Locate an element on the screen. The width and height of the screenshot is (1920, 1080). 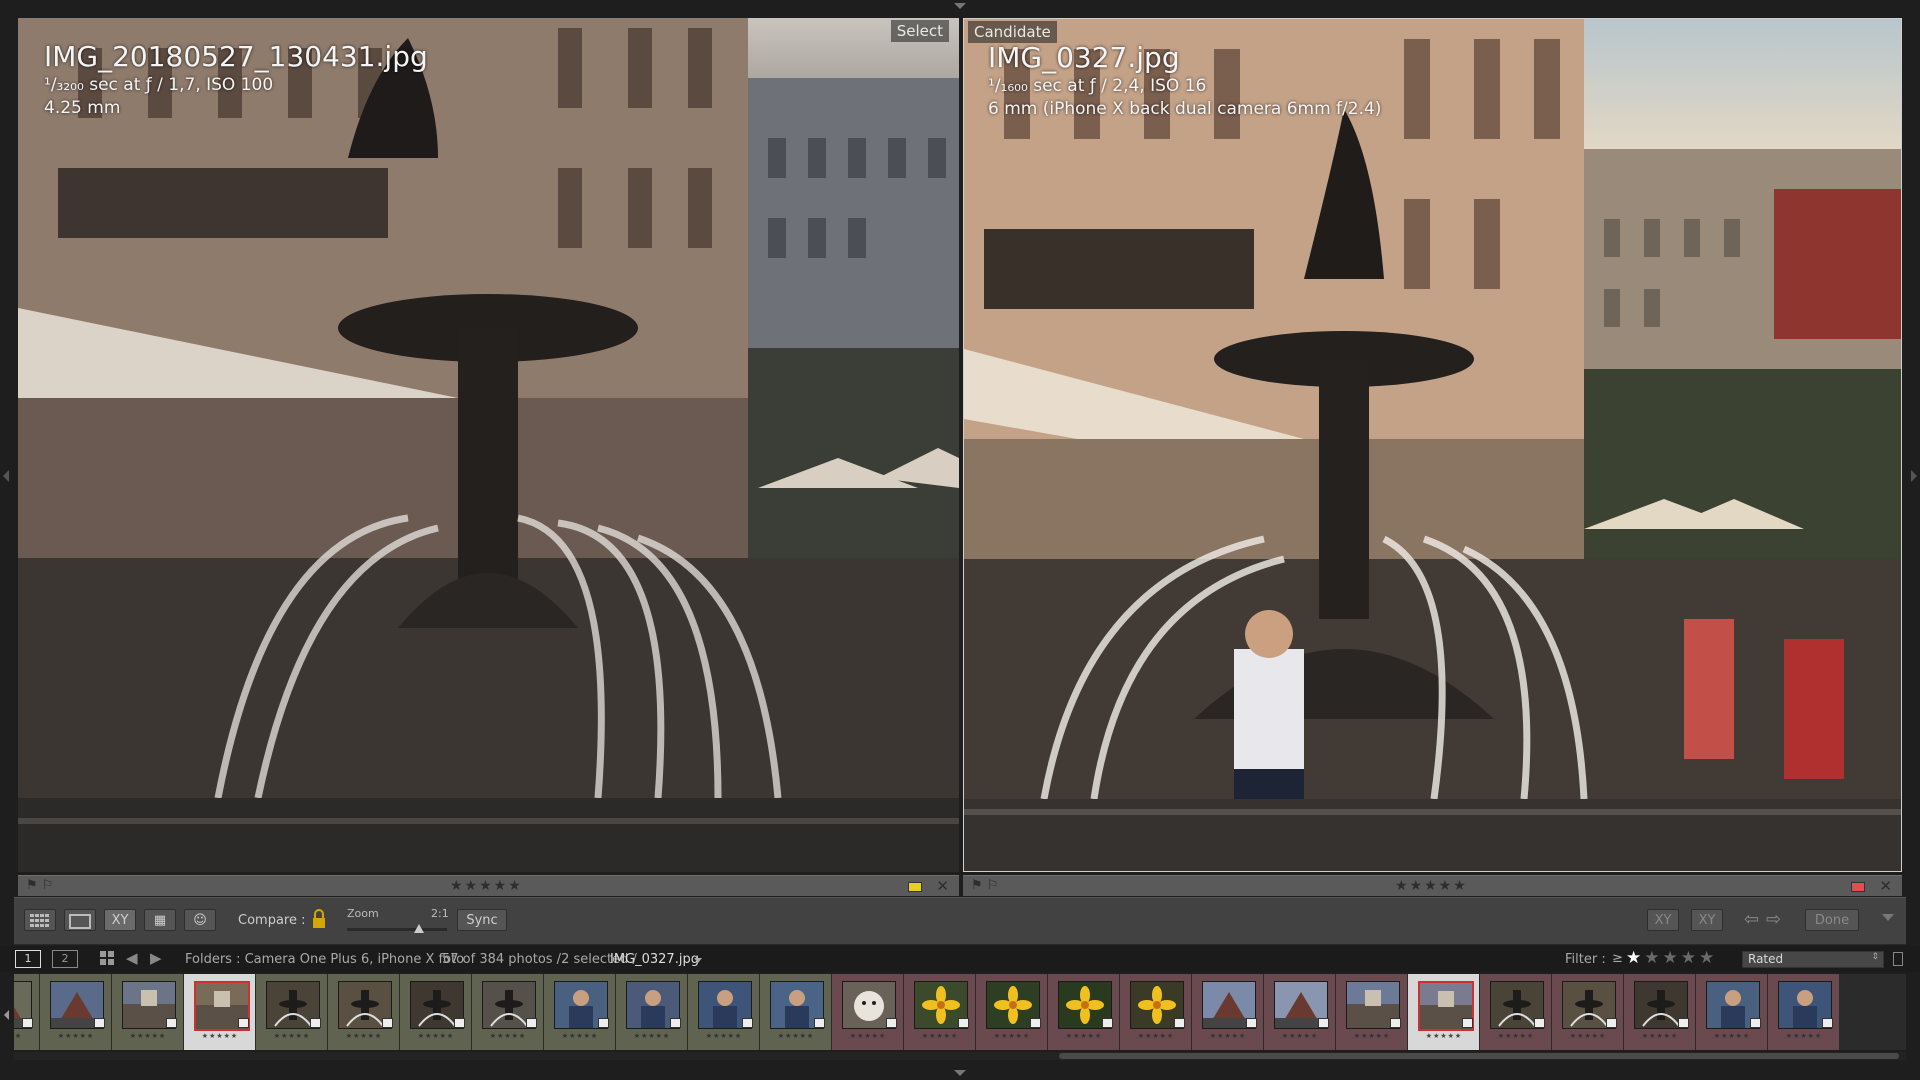
filename-dropdown-icon is located at coordinates (698, 960).